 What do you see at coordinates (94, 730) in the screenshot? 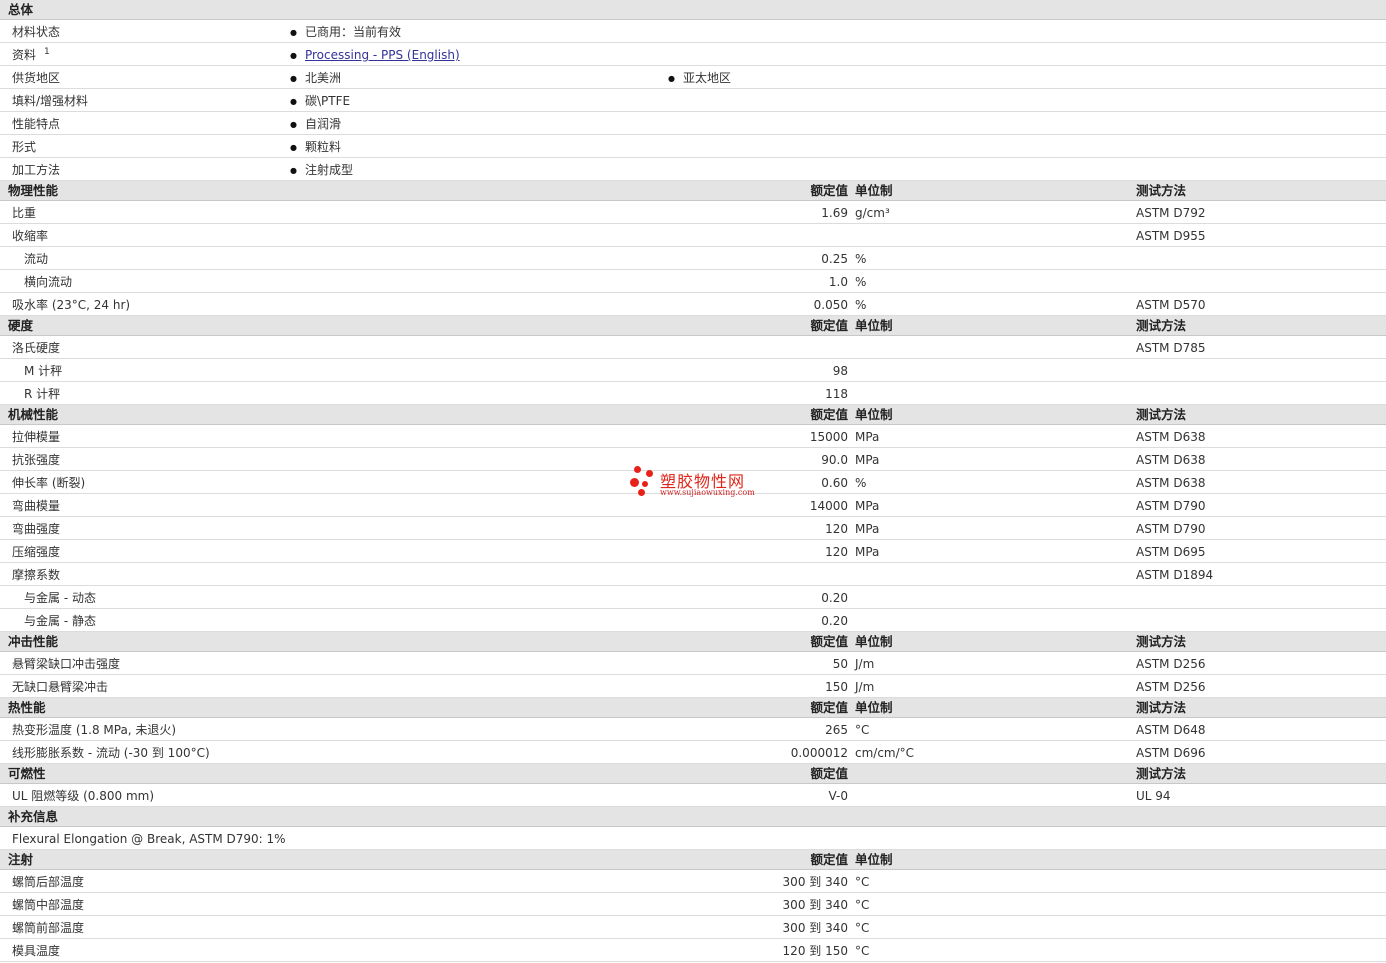
I see `property-label: 热变形温度 (1.8 MPa, 未退火)` at bounding box center [94, 730].